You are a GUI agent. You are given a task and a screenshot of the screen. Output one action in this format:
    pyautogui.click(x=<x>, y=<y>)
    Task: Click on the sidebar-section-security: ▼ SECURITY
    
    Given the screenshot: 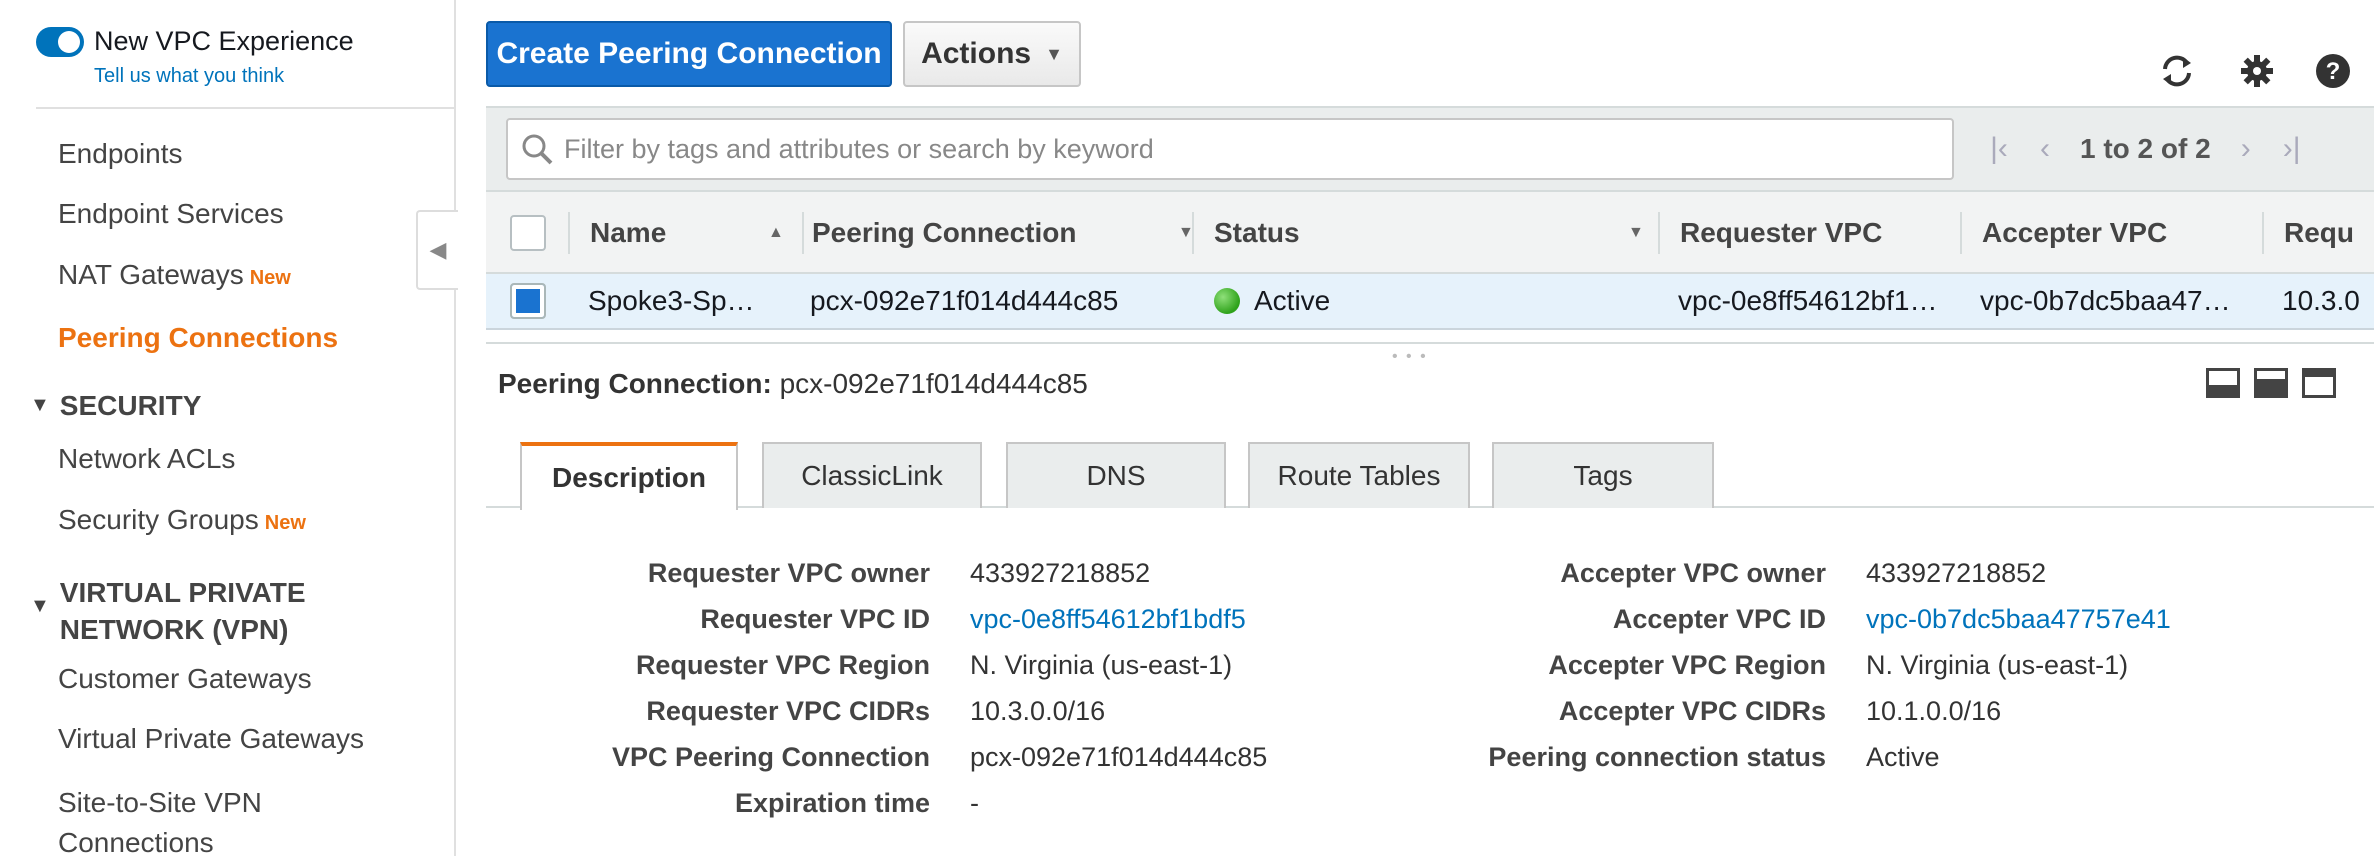 What is the action you would take?
    pyautogui.click(x=115, y=406)
    